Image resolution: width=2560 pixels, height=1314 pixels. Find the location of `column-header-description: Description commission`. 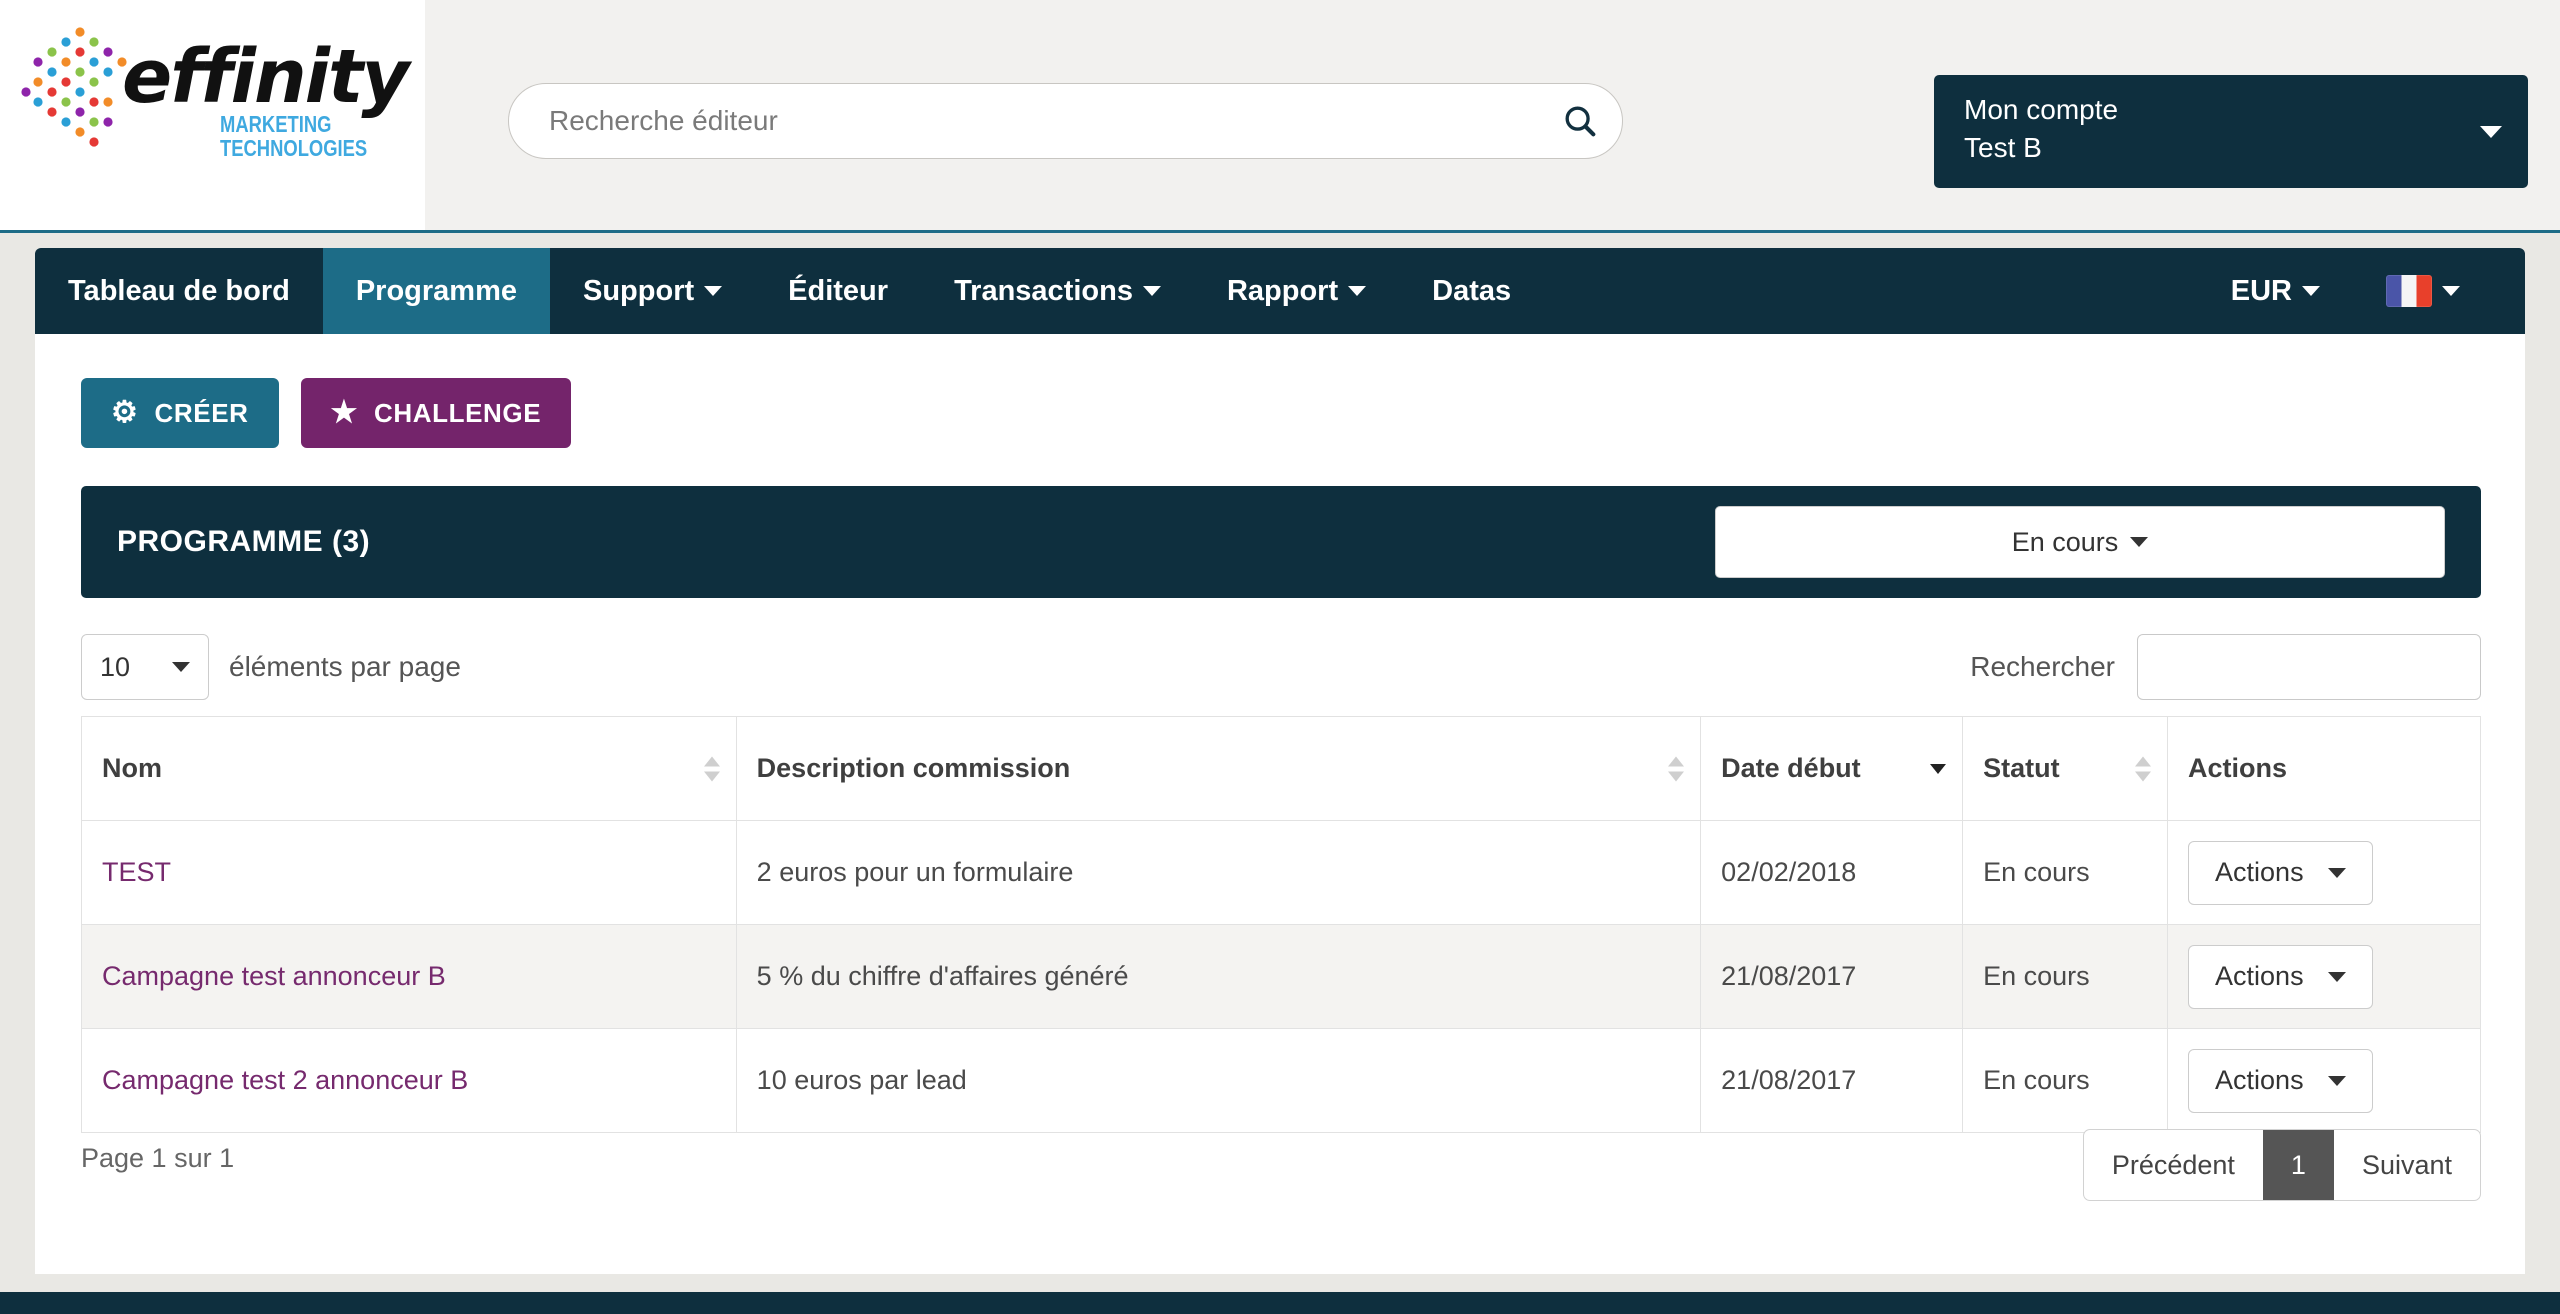

column-header-description: Description commission is located at coordinates (1218, 768).